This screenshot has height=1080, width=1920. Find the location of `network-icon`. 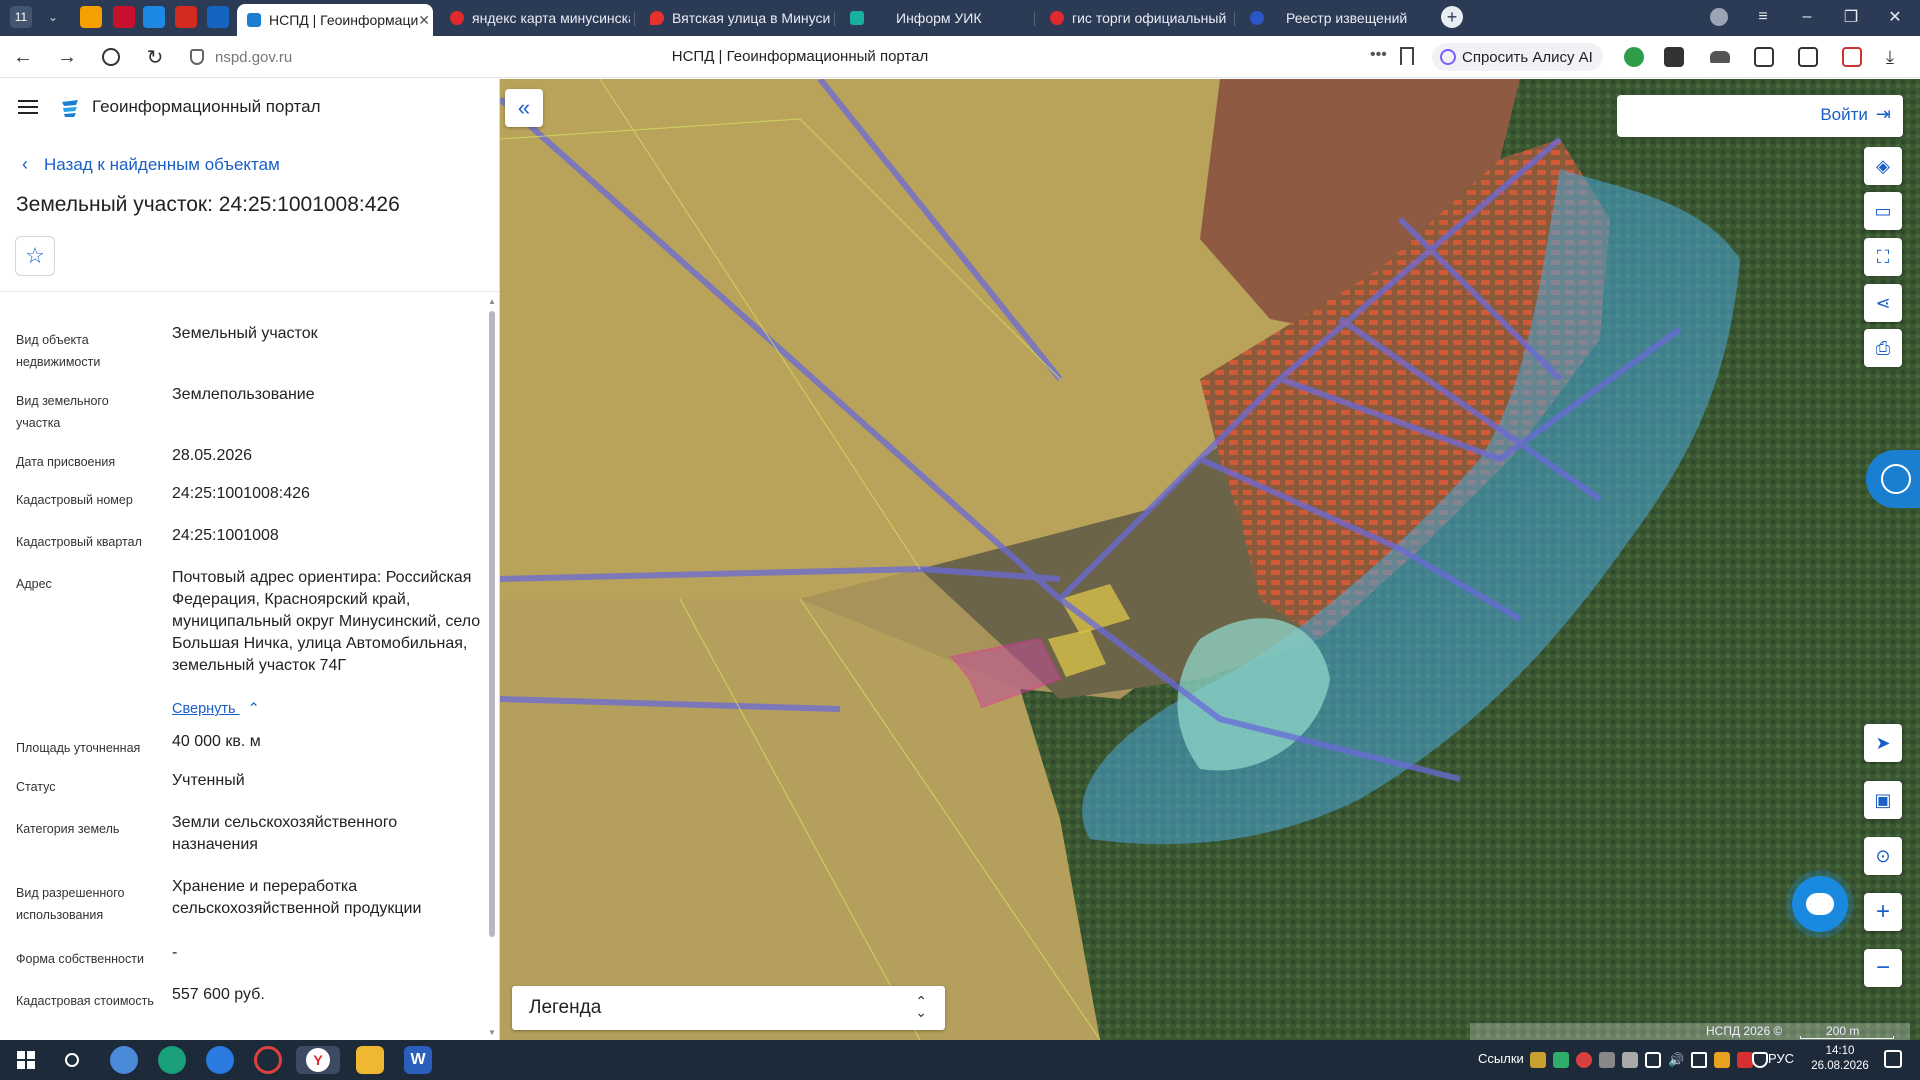

network-icon is located at coordinates (1699, 1060).